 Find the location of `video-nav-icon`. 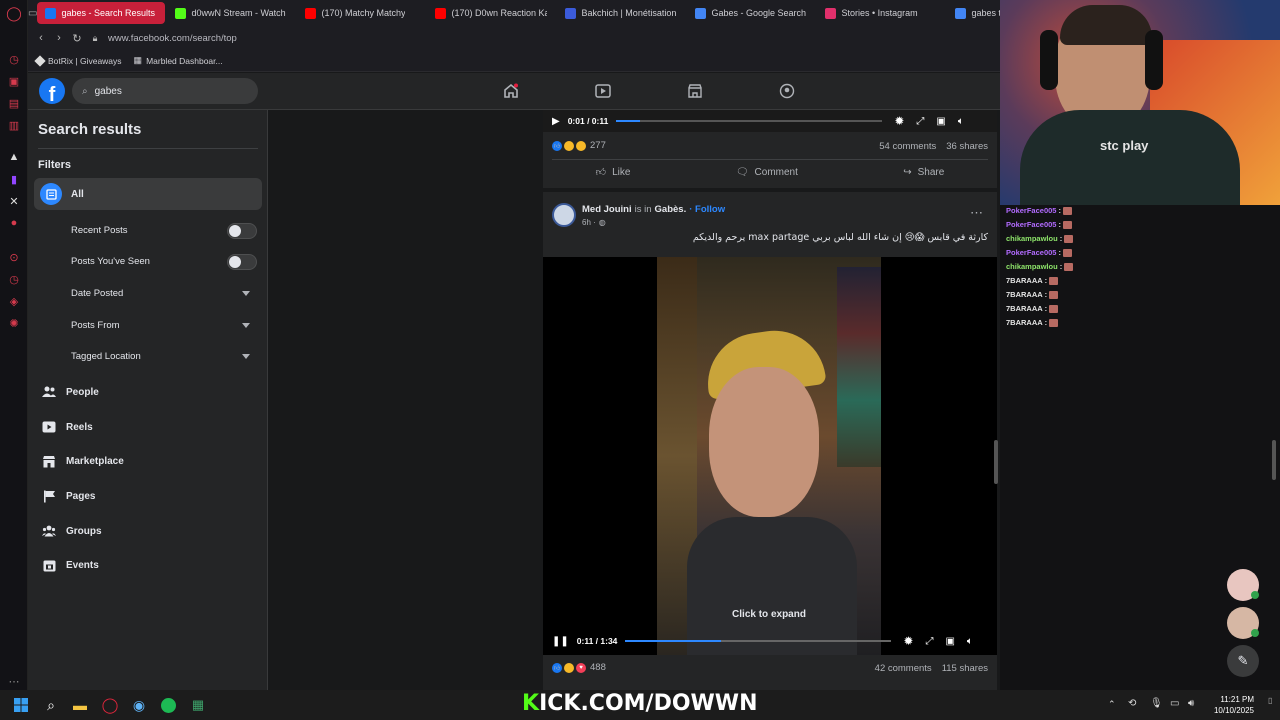

video-nav-icon is located at coordinates (603, 91).